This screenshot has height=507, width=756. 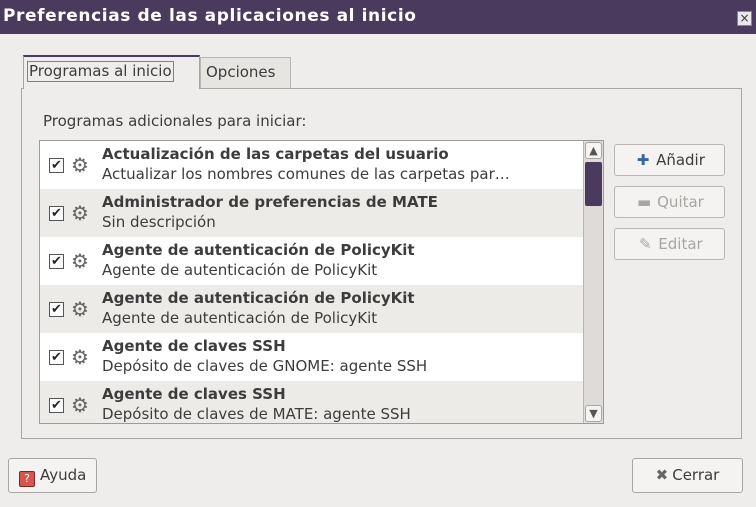 What do you see at coordinates (680, 202) in the screenshot?
I see `remove-label: Quitar` at bounding box center [680, 202].